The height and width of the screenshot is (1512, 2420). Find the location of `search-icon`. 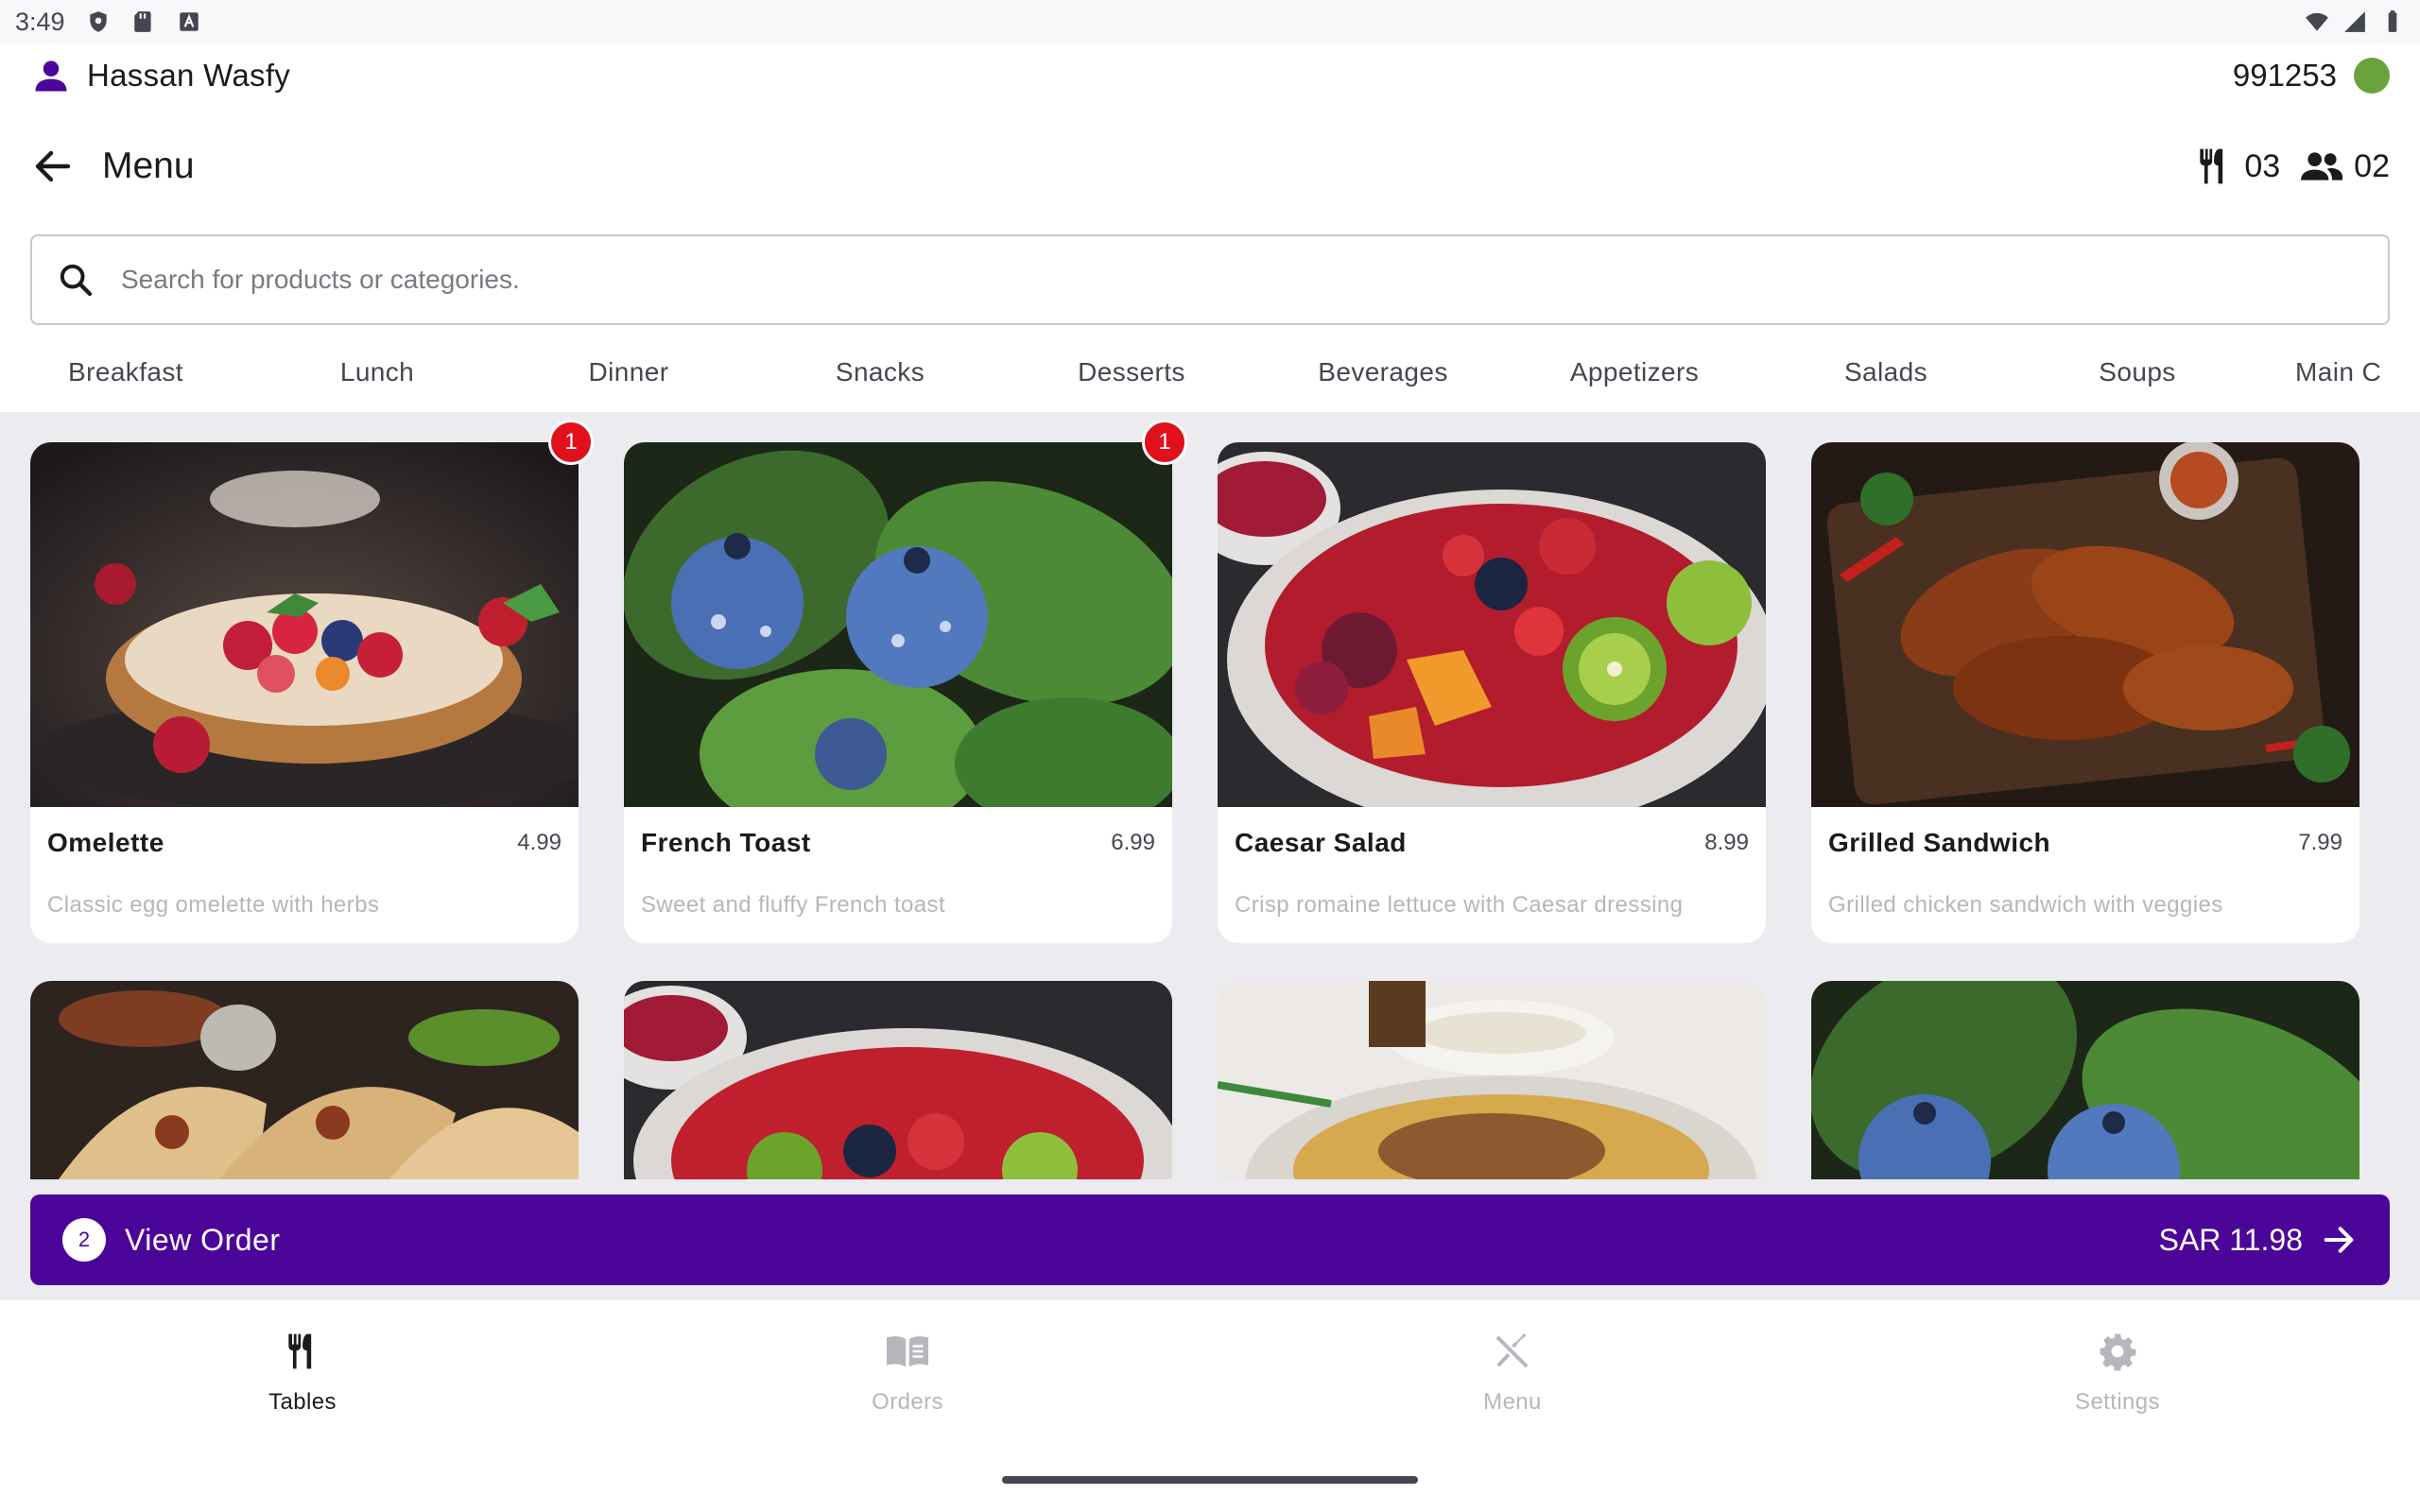

search-icon is located at coordinates (76, 280).